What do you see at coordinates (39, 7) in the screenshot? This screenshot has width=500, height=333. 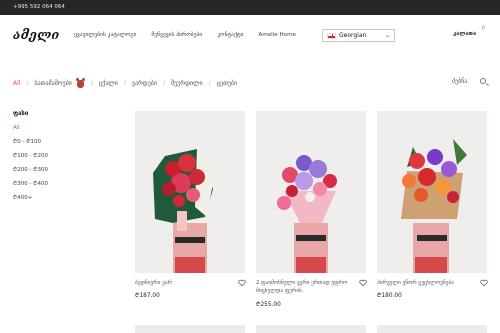 I see `phone-number: +995 592 064 064` at bounding box center [39, 7].